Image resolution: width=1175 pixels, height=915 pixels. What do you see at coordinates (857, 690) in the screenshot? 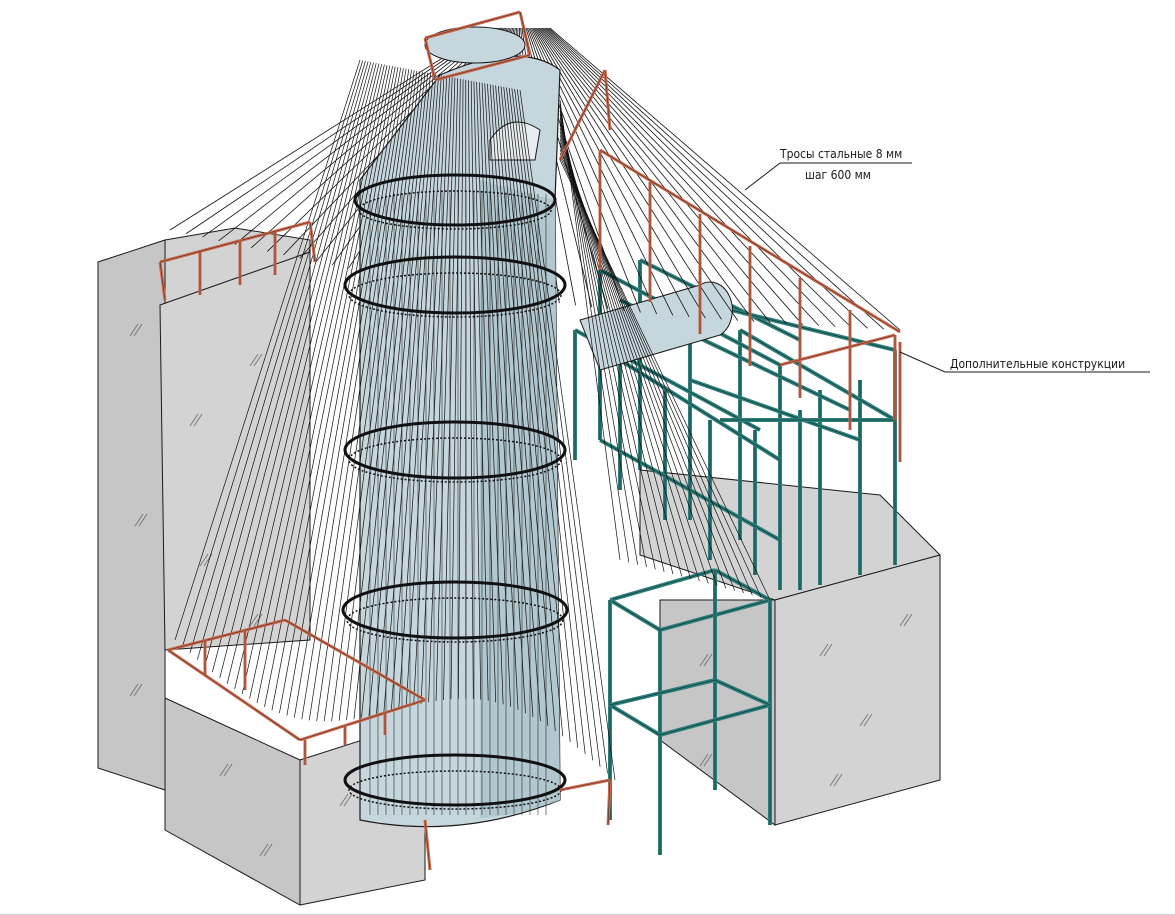
I see `block-right-front` at bounding box center [857, 690].